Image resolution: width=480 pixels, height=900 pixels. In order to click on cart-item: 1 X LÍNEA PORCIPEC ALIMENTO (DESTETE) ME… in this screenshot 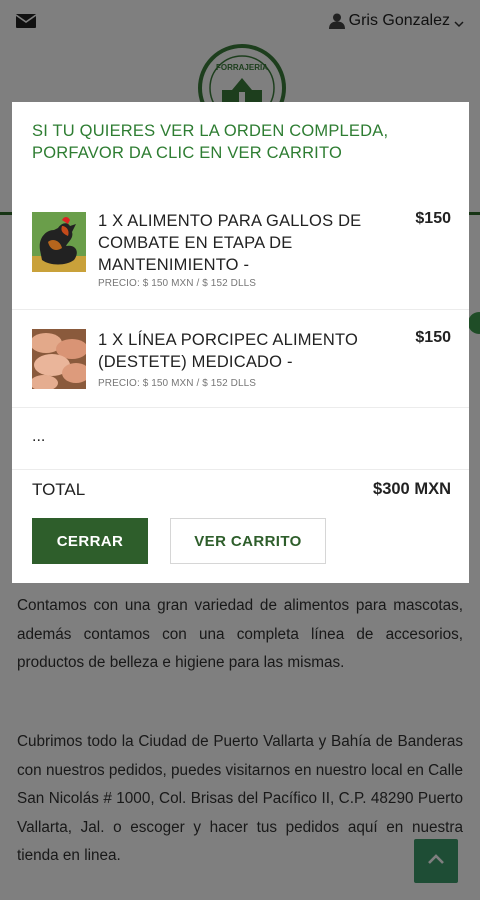, I will do `click(240, 360)`.